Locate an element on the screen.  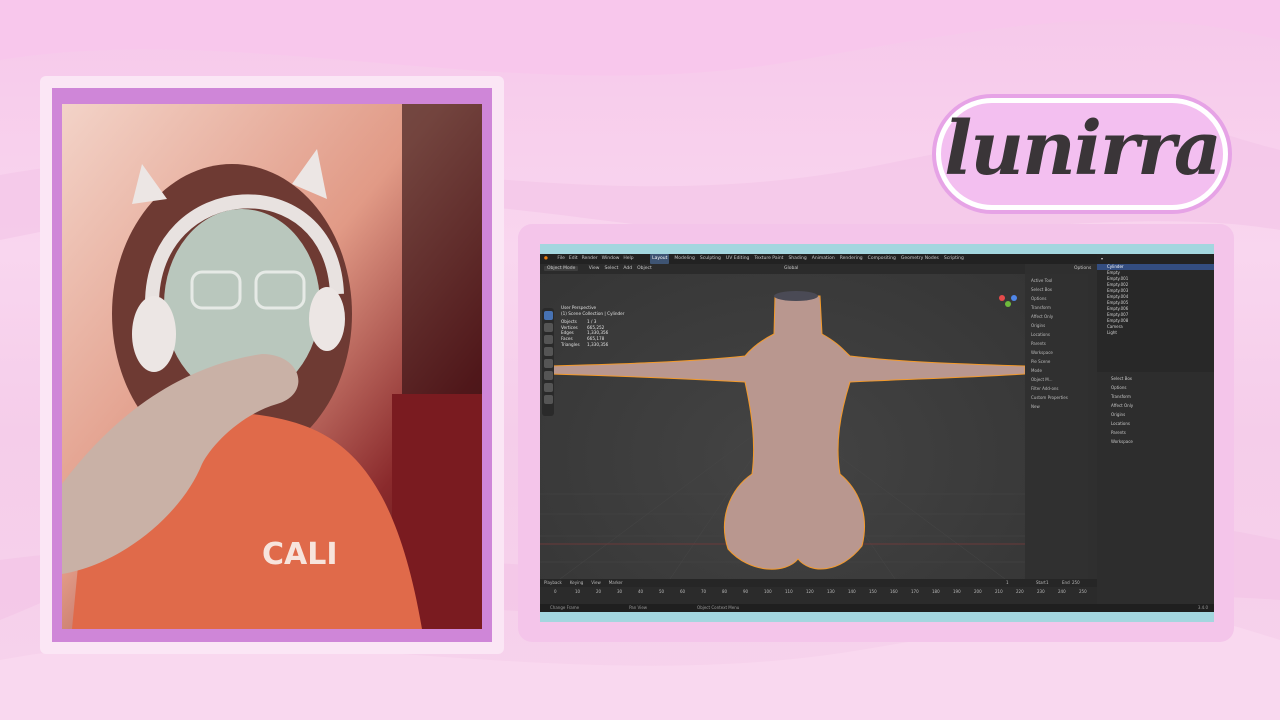
header-menu-select: Select is located at coordinates (611, 268).